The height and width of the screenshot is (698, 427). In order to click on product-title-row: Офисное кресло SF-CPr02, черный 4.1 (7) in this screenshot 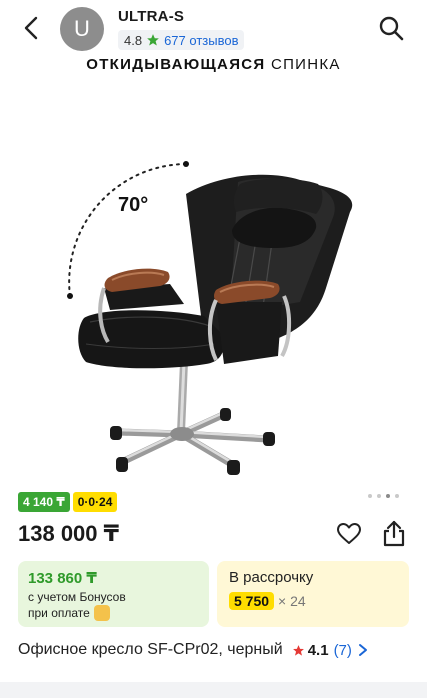, I will do `click(215, 650)`.